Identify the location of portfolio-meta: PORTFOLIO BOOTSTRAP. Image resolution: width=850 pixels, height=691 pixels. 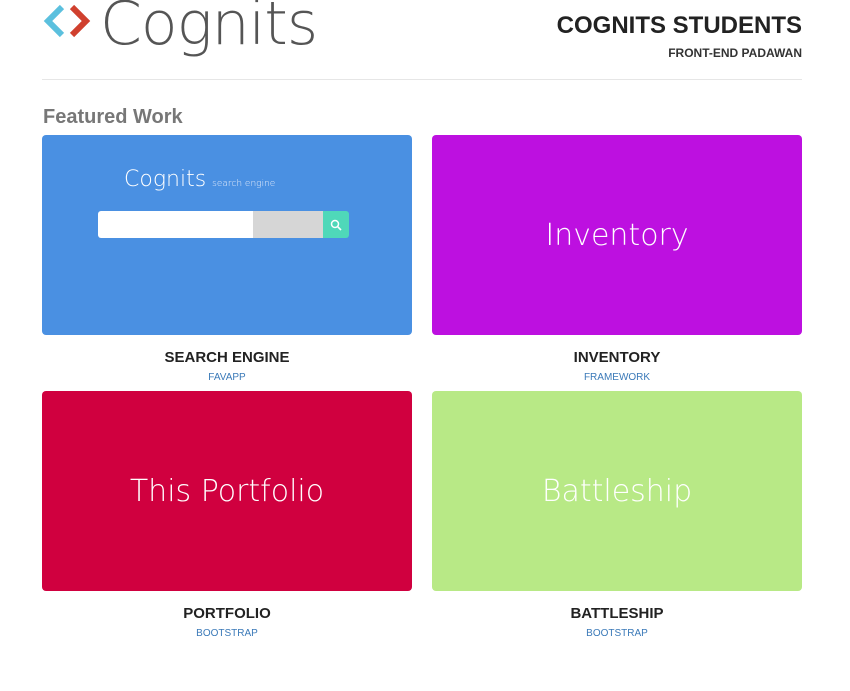
(227, 622).